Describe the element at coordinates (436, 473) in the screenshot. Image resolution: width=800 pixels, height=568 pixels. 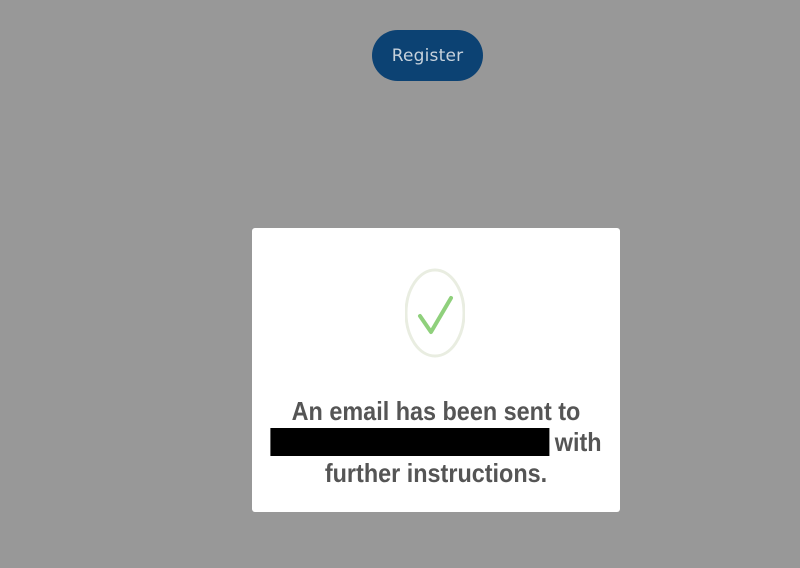
I see `message-line-3: further instructions.` at that location.